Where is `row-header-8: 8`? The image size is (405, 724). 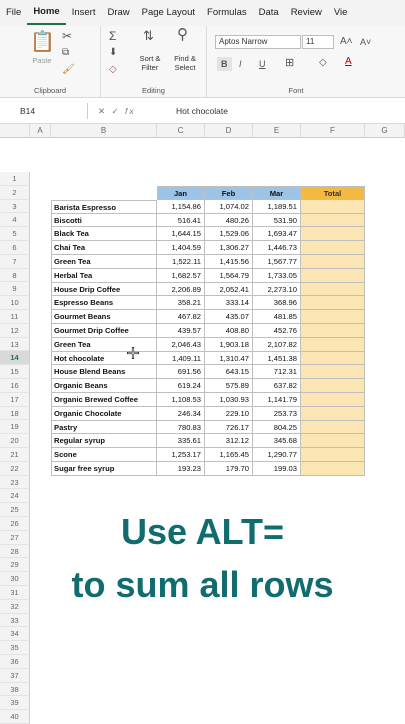 row-header-8: 8 is located at coordinates (15, 275).